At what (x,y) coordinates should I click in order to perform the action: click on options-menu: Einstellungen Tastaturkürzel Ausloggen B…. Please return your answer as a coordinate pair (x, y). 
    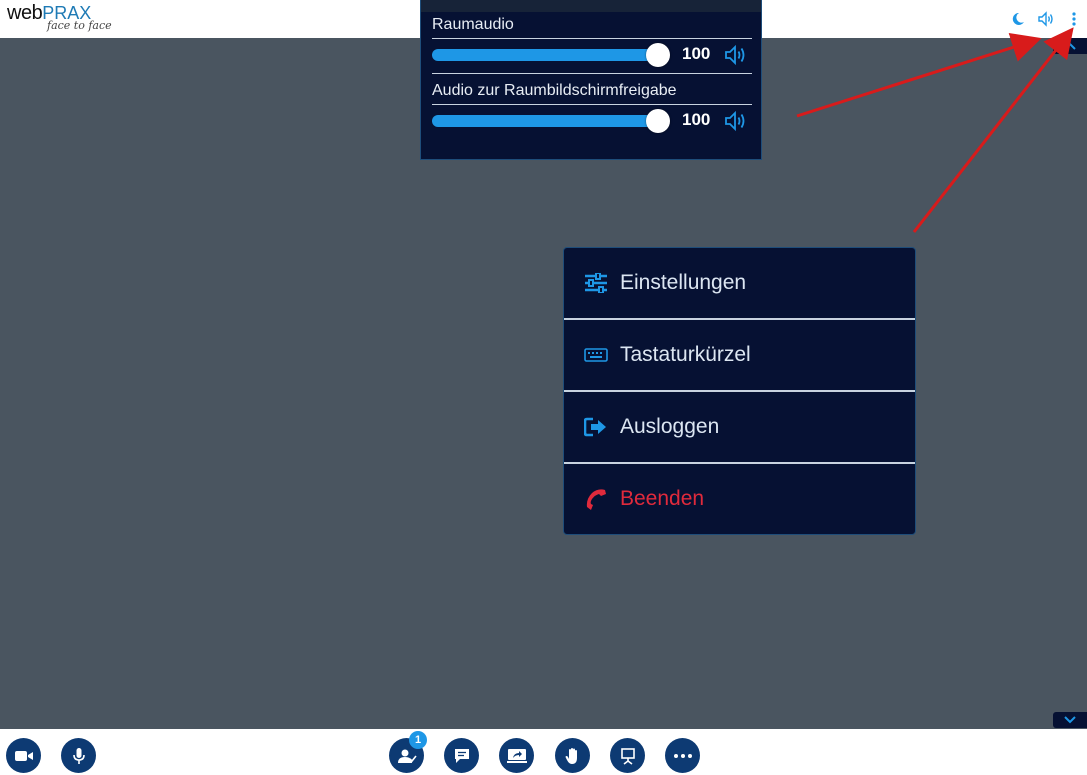
    Looking at the image, I should click on (739, 391).